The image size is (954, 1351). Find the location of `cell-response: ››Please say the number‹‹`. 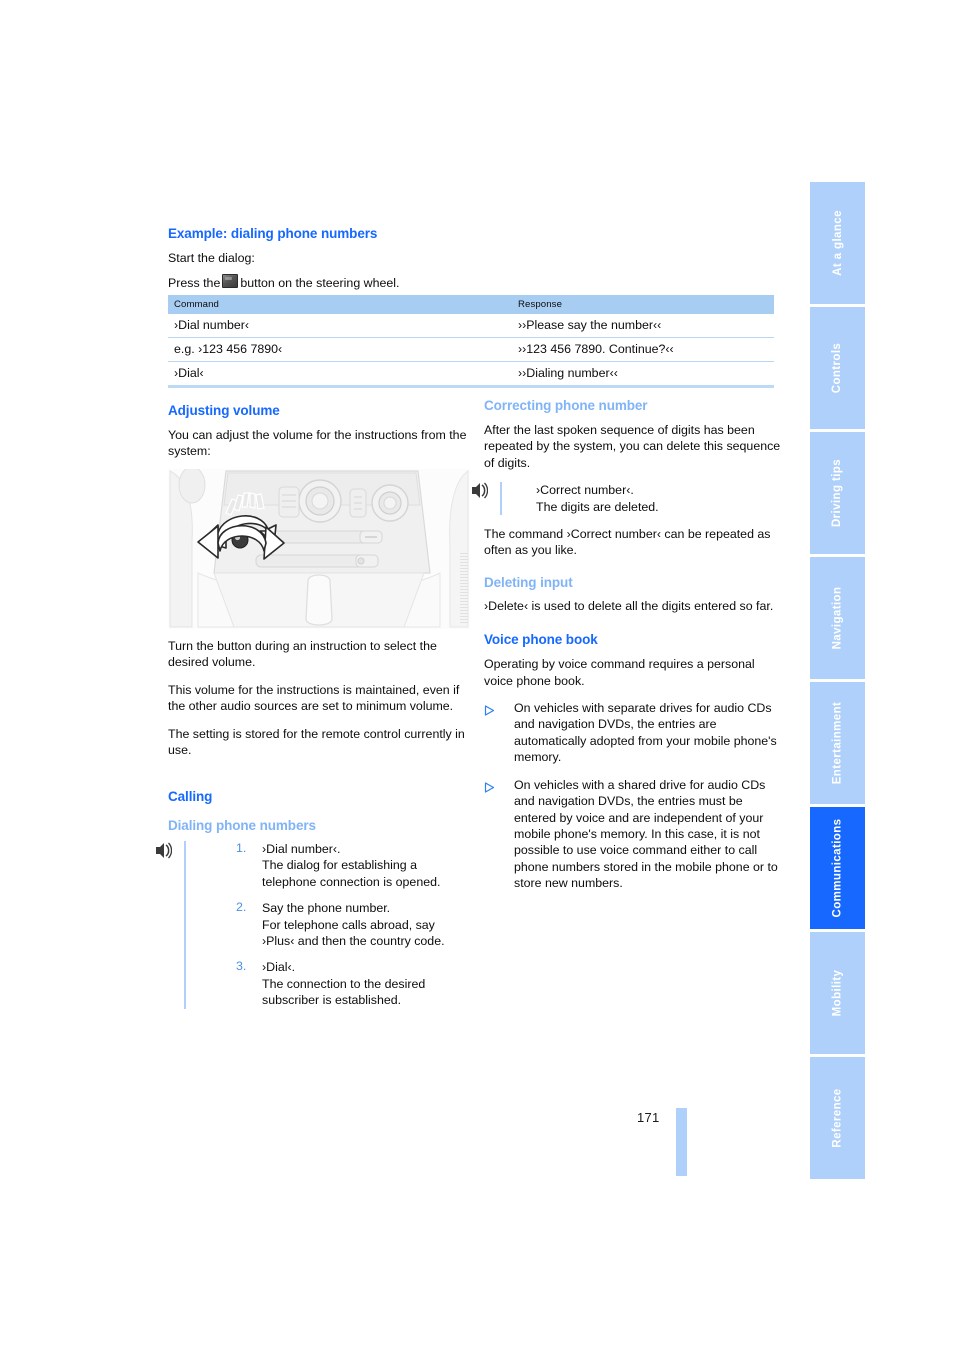

cell-response: ››Please say the number‹‹ is located at coordinates (544, 326).